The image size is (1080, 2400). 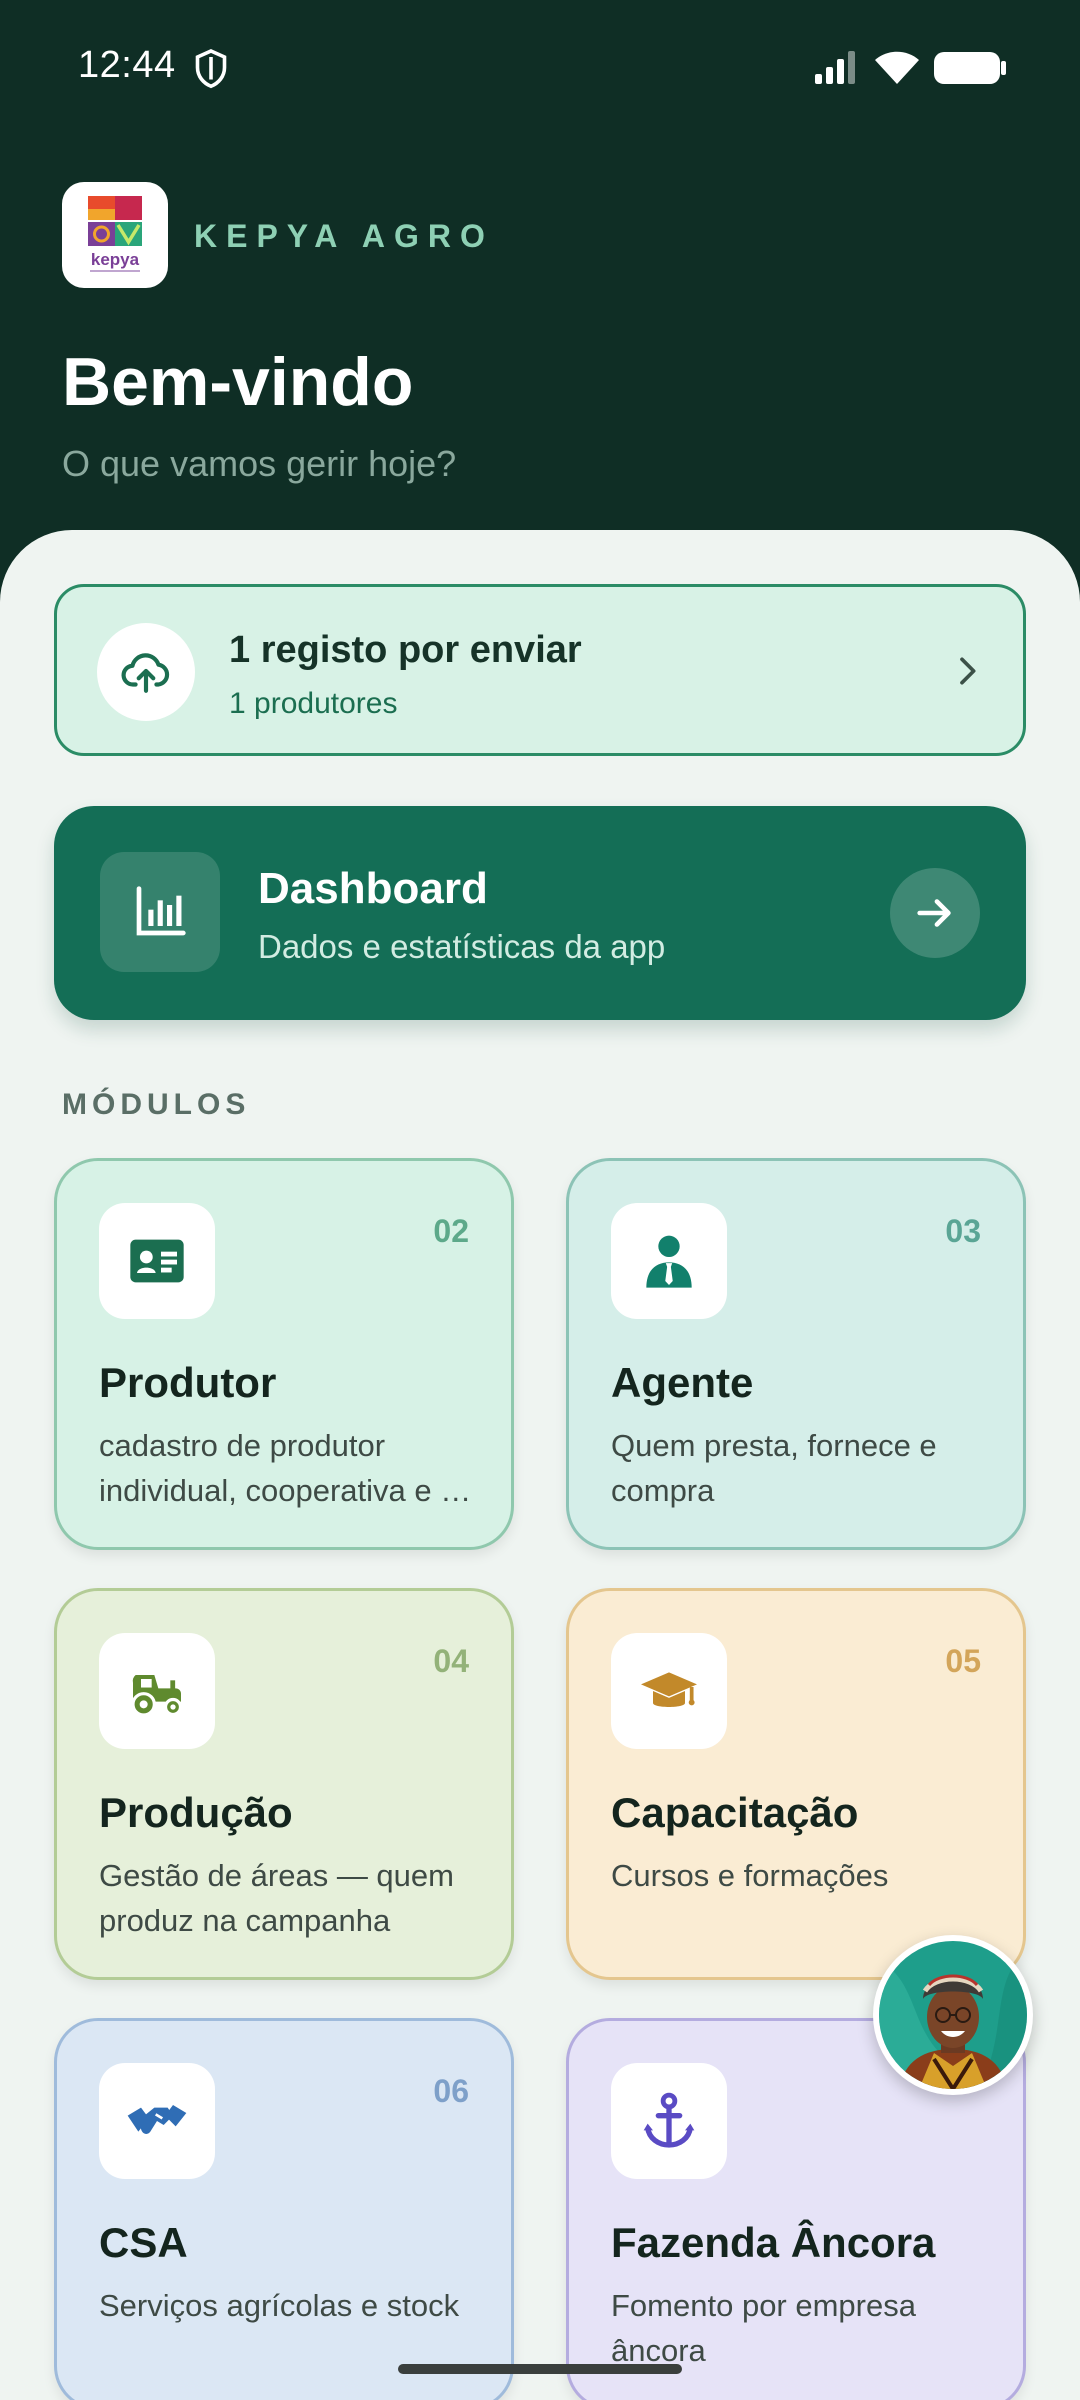 I want to click on graduation-cap-icon, so click(x=669, y=1689).